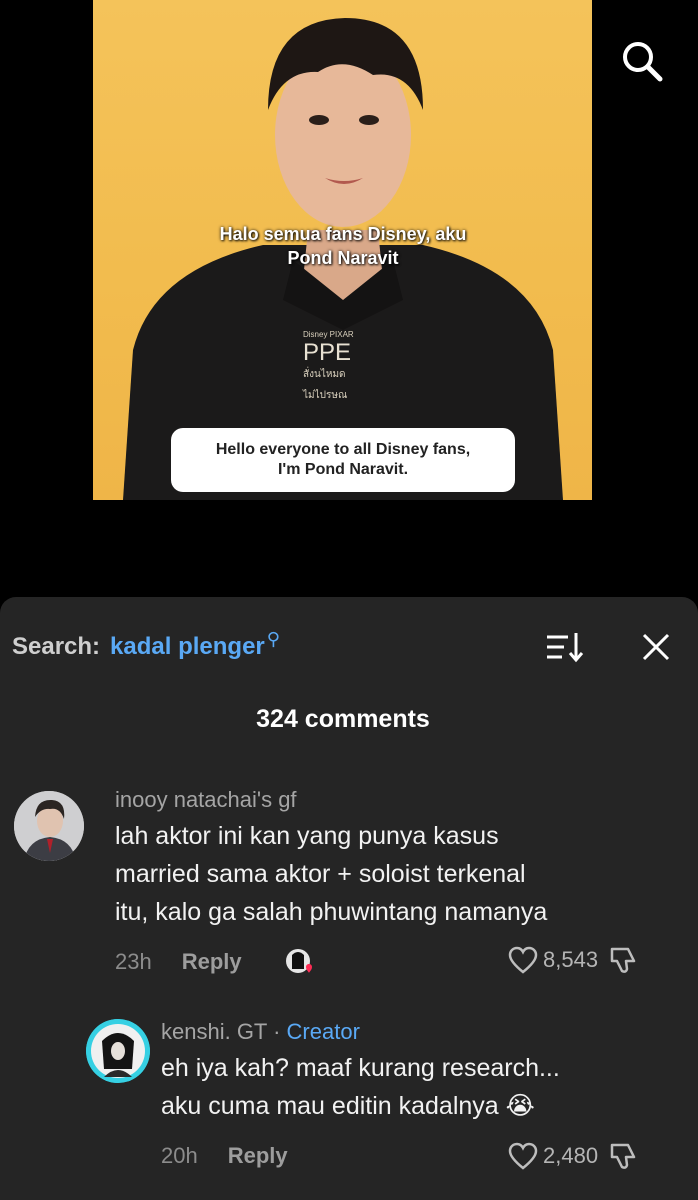 This screenshot has height=1200, width=698. I want to click on comment-meta: 23h Reply, so click(215, 962).